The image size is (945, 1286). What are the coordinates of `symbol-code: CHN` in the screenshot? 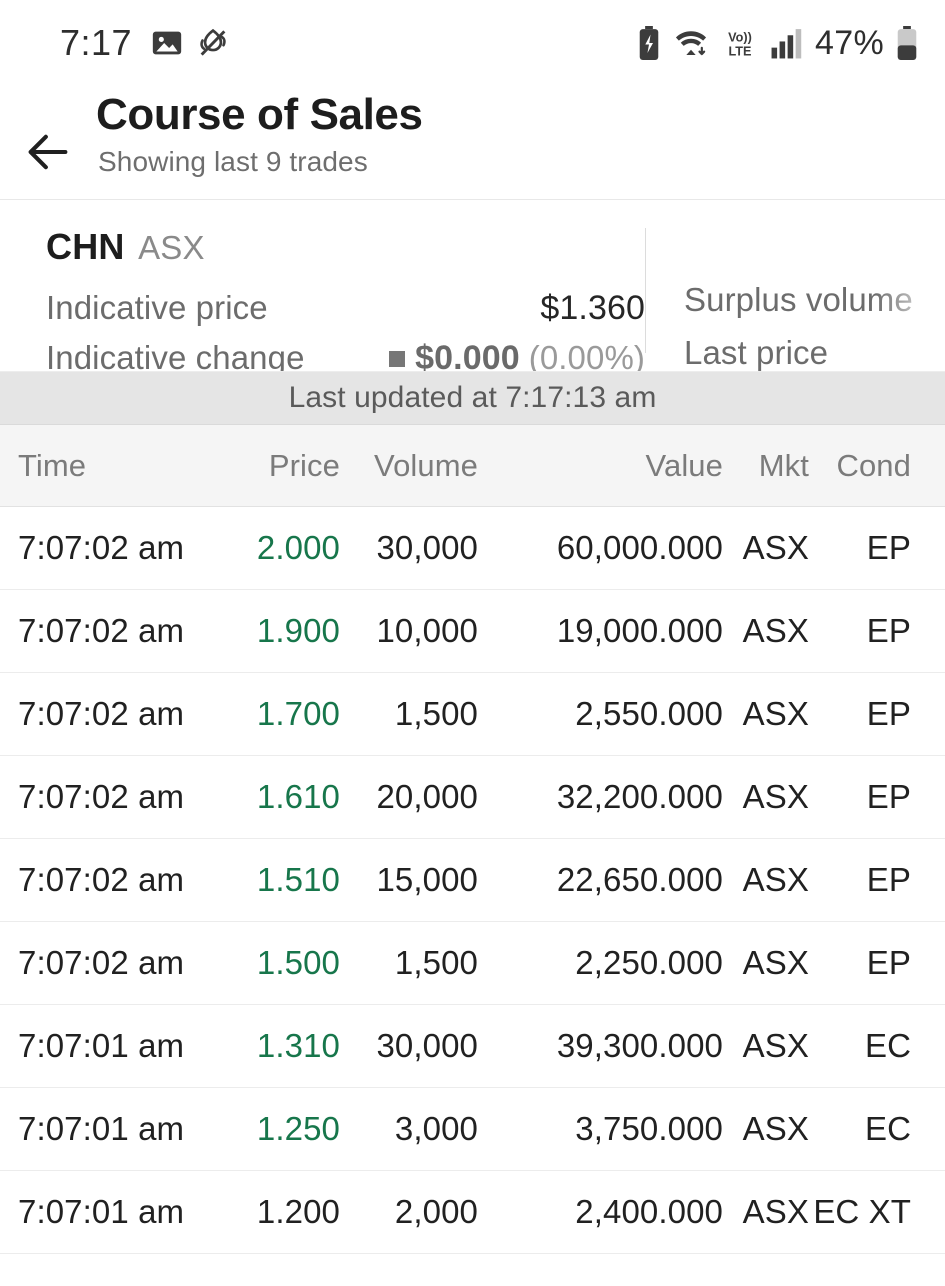 It's located at (85, 246).